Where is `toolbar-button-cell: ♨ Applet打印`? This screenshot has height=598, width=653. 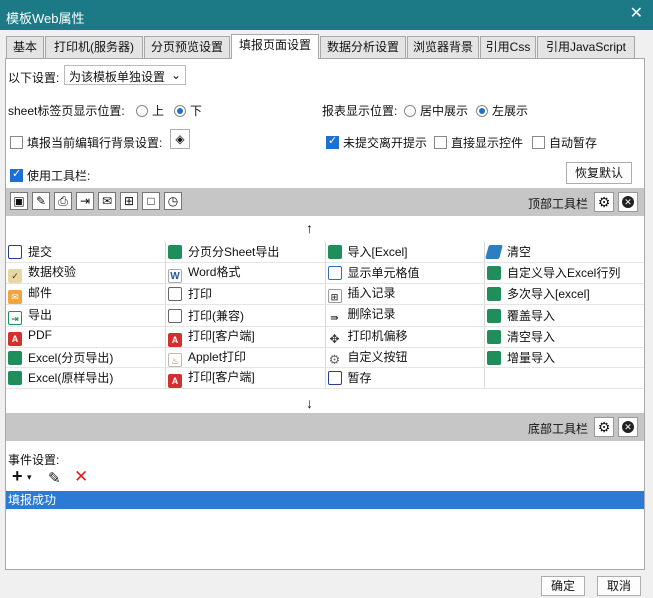
toolbar-button-cell: ♨ Applet打印 is located at coordinates (245, 357).